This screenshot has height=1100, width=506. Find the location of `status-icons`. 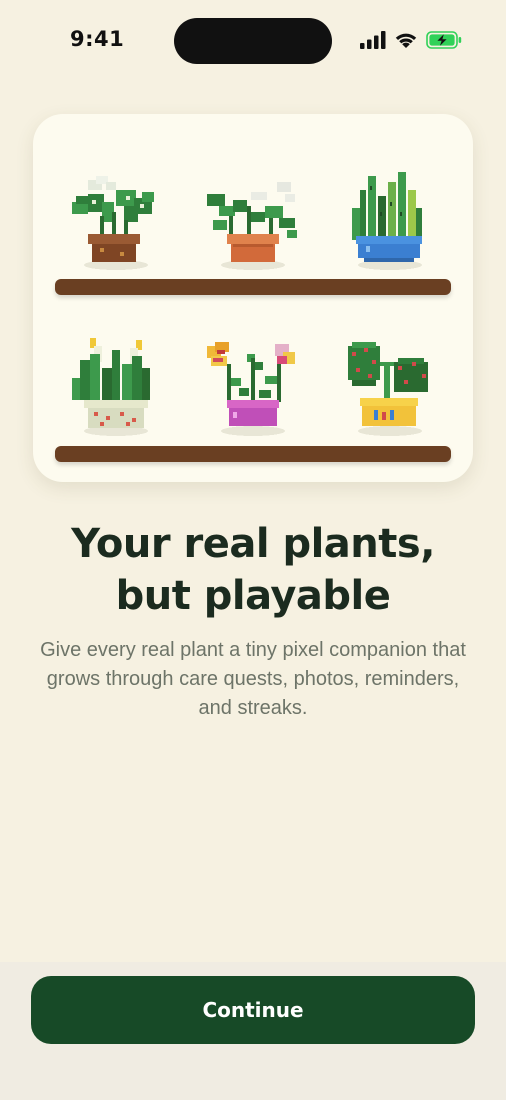

status-icons is located at coordinates (411, 40).